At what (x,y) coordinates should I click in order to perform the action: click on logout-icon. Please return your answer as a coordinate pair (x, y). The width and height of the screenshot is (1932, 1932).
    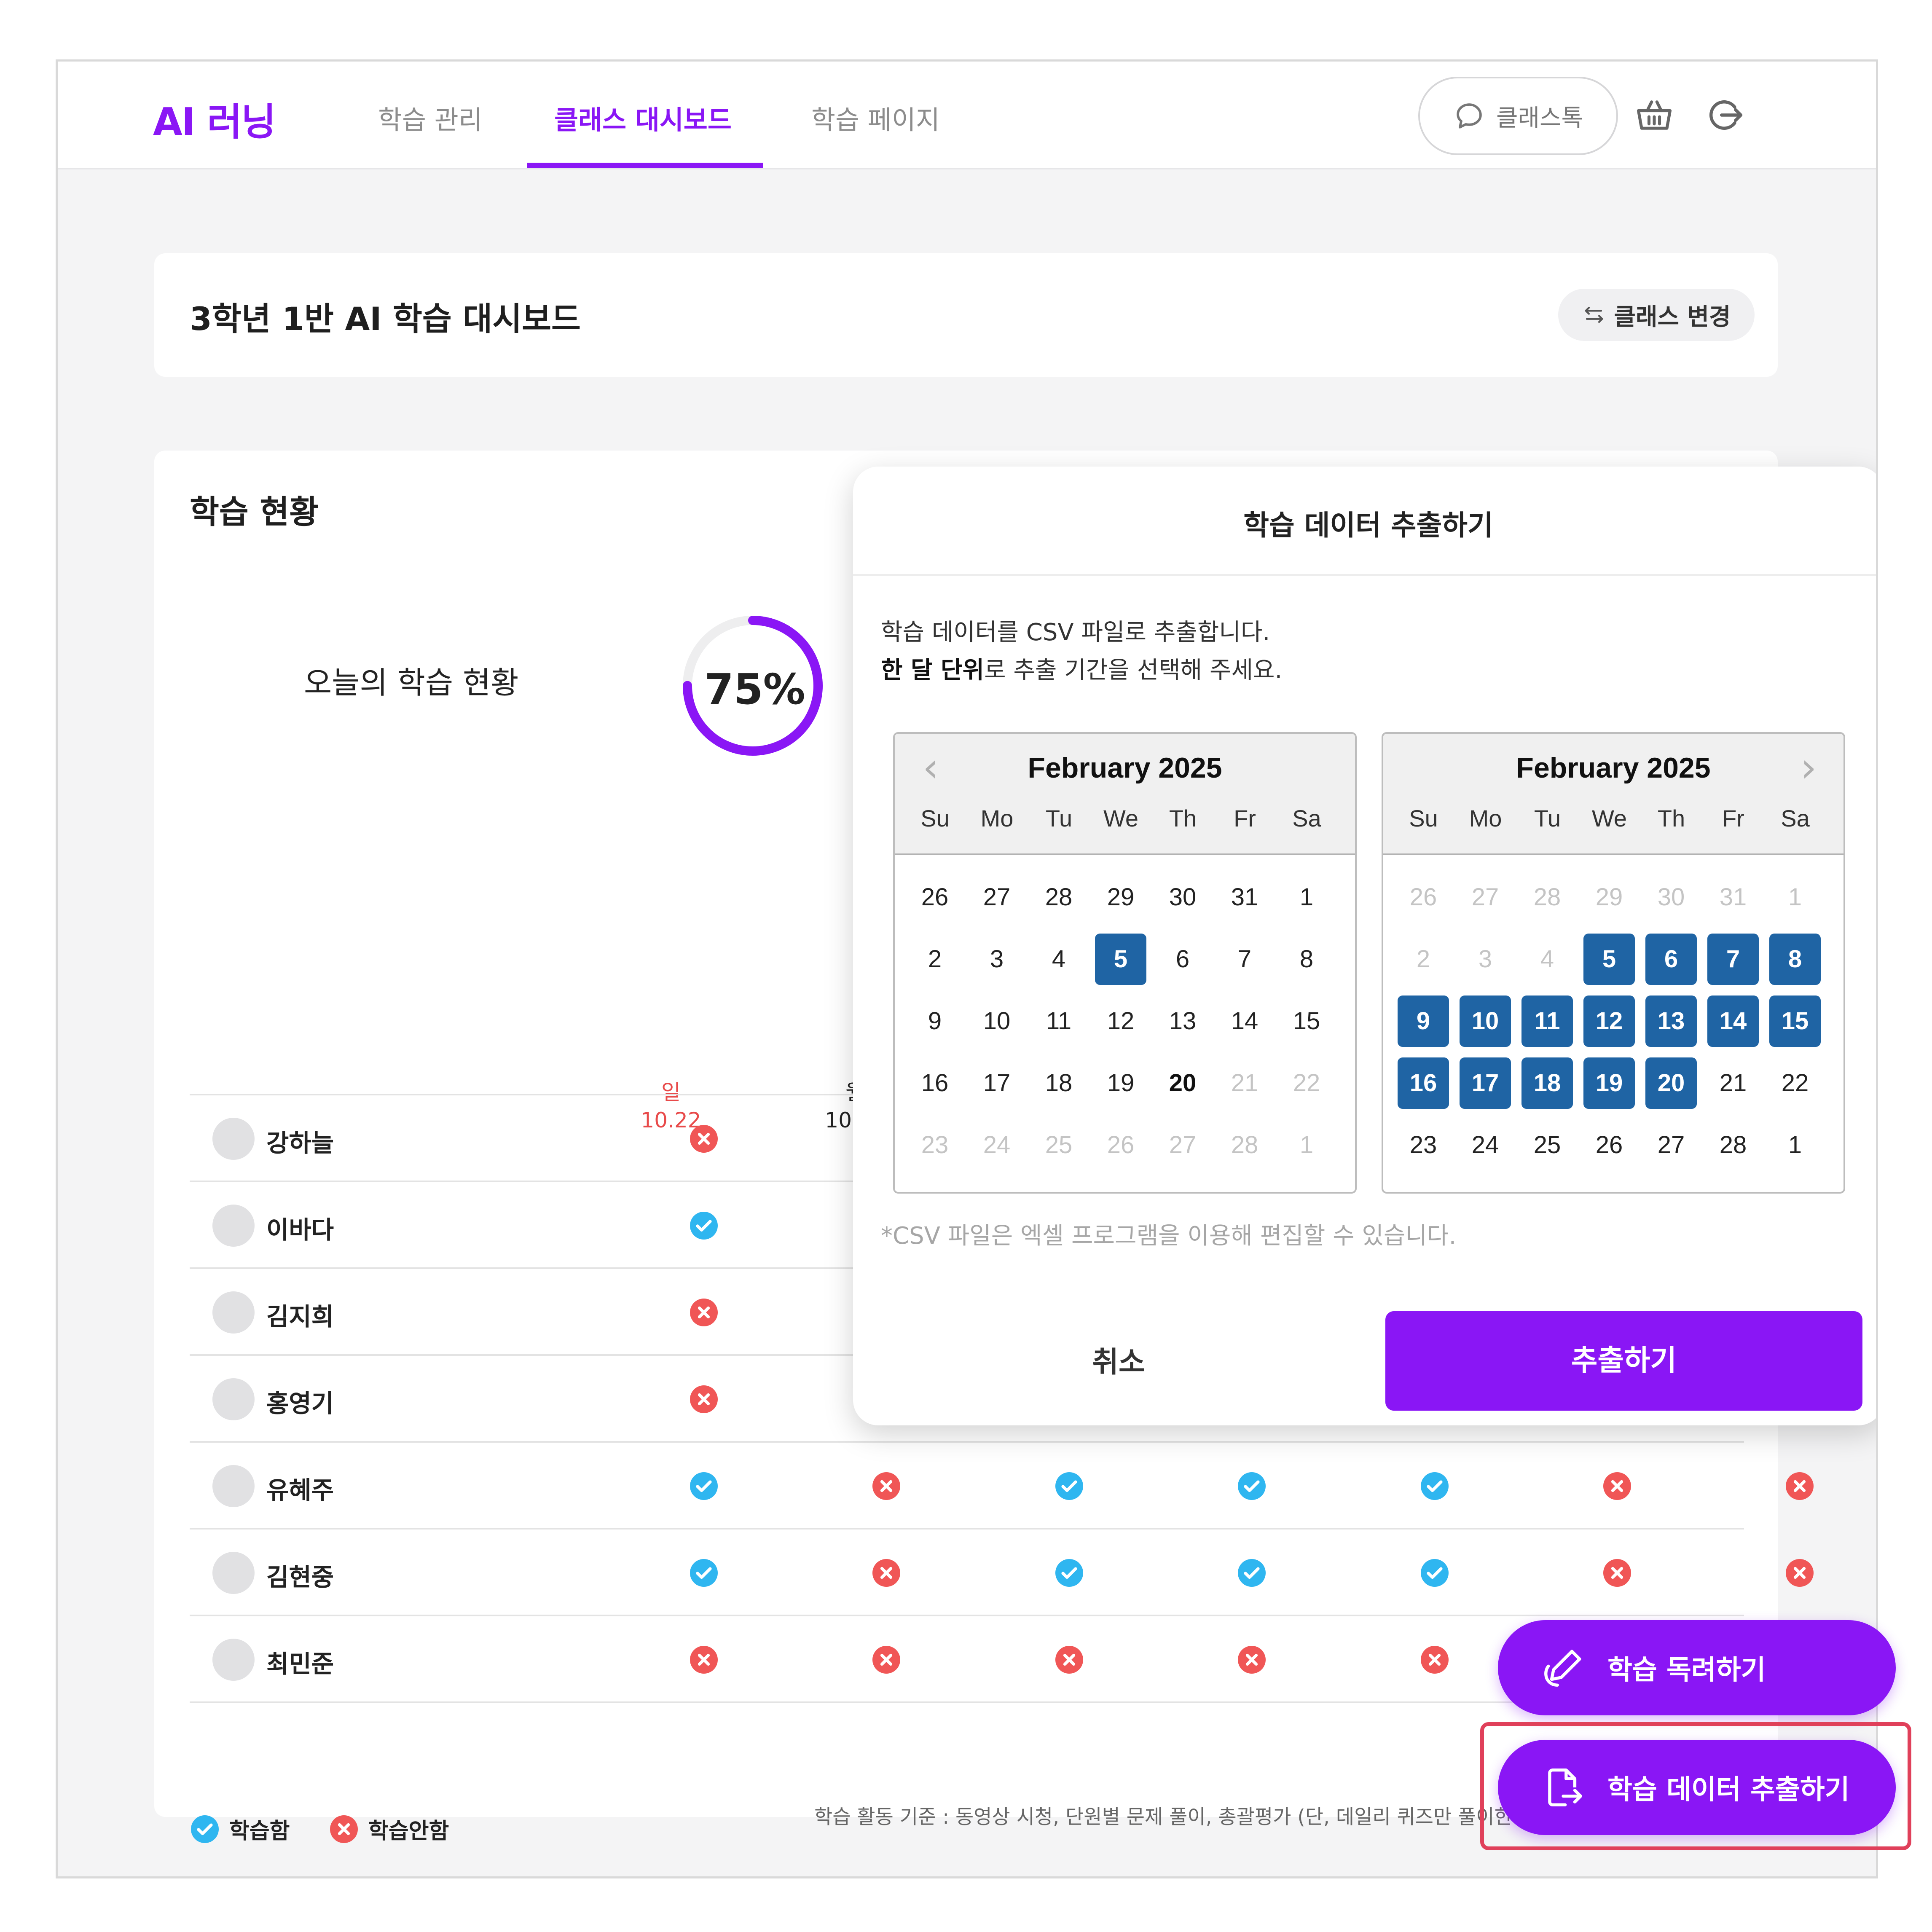
    Looking at the image, I should click on (1725, 115).